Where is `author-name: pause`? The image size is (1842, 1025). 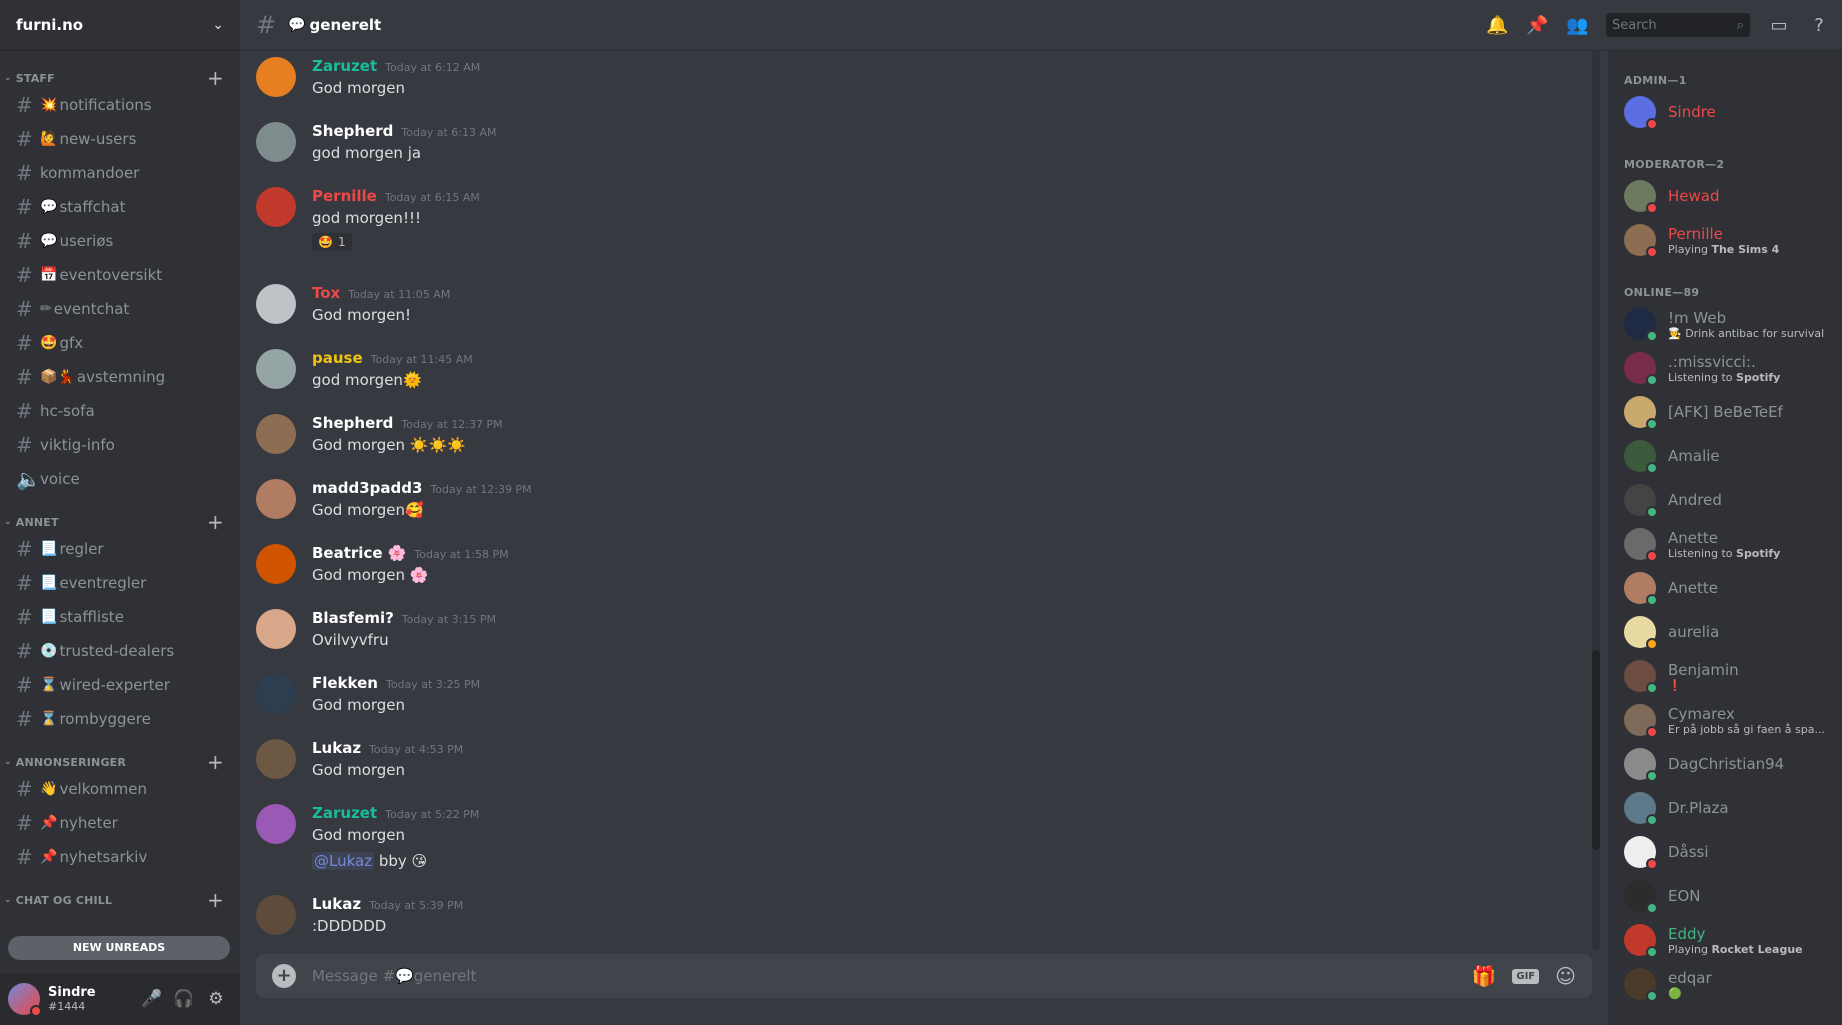 author-name: pause is located at coordinates (337, 358).